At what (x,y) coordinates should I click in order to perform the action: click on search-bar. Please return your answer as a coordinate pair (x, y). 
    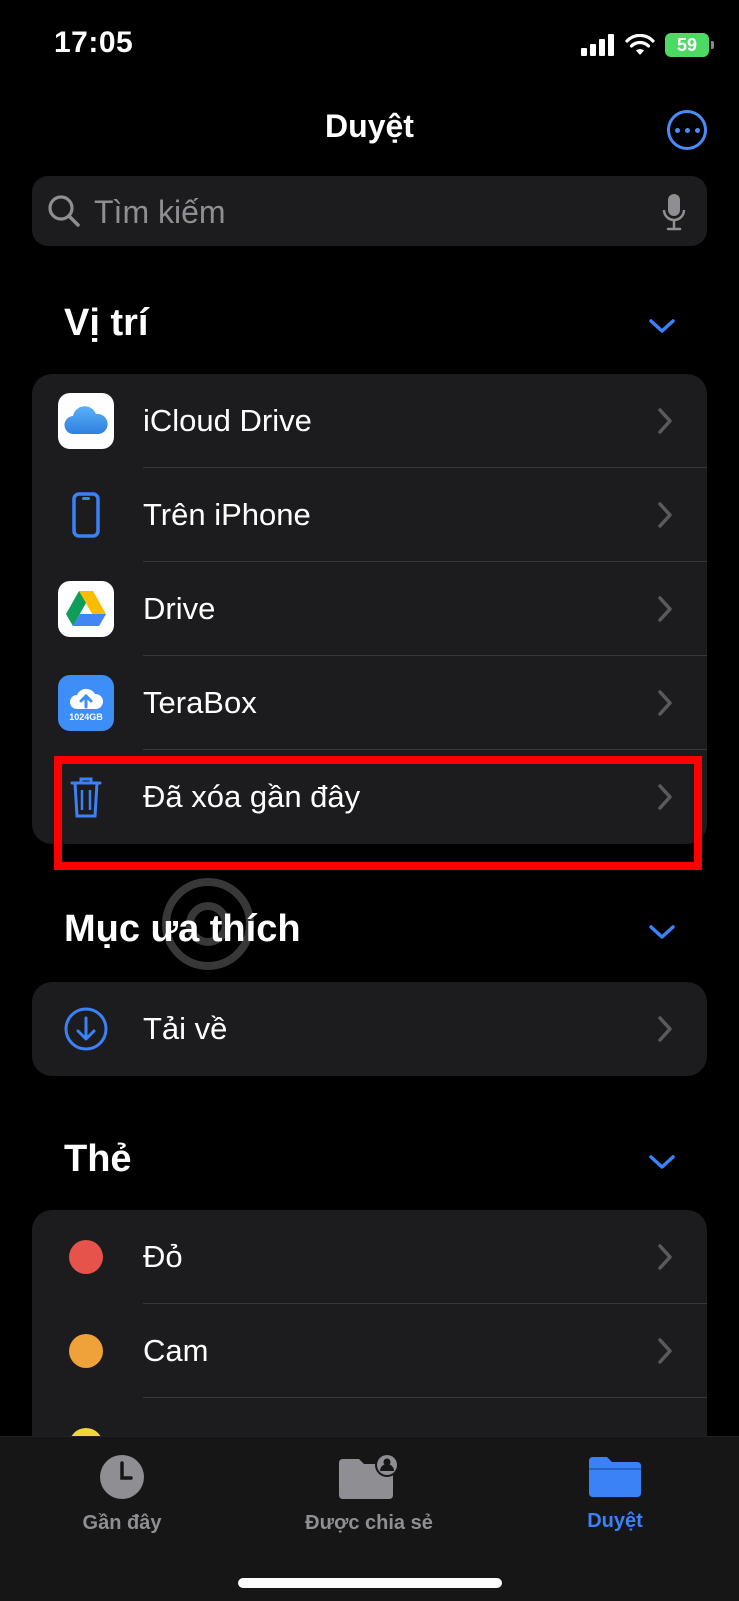
    Looking at the image, I should click on (369, 212).